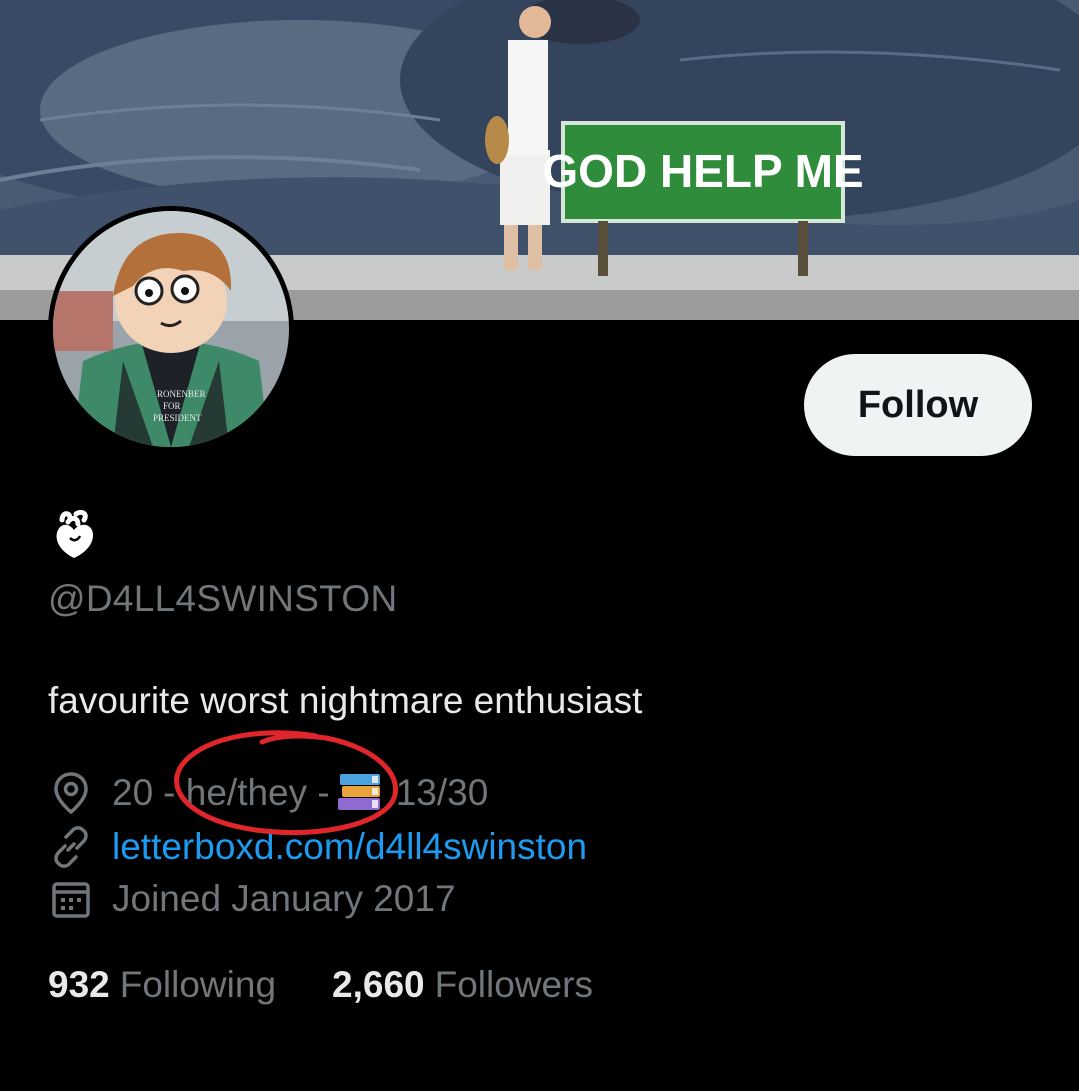 The image size is (1079, 1091). I want to click on followers-count: 2,660, so click(378, 984).